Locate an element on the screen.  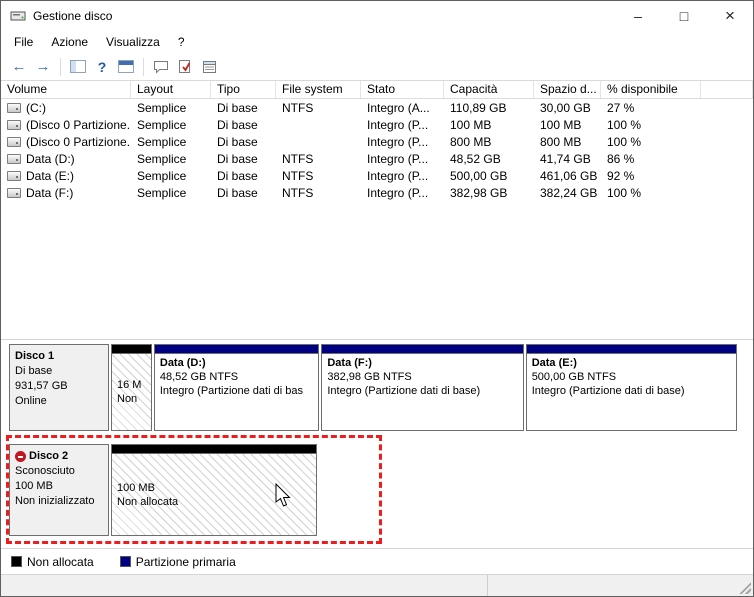
pct-cell: 27 % is located at coordinates (621, 107).